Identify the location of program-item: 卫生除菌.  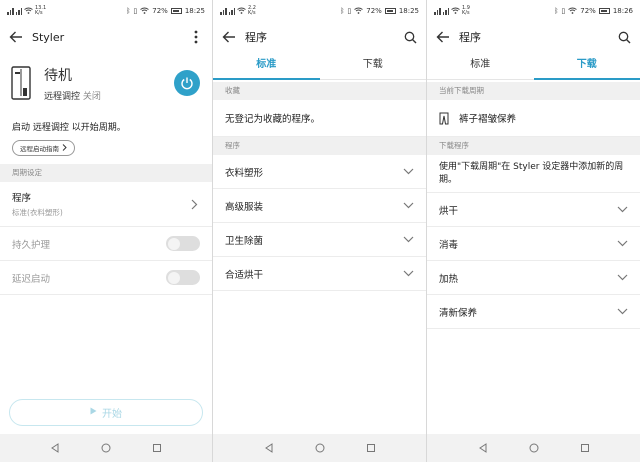
(319, 240).